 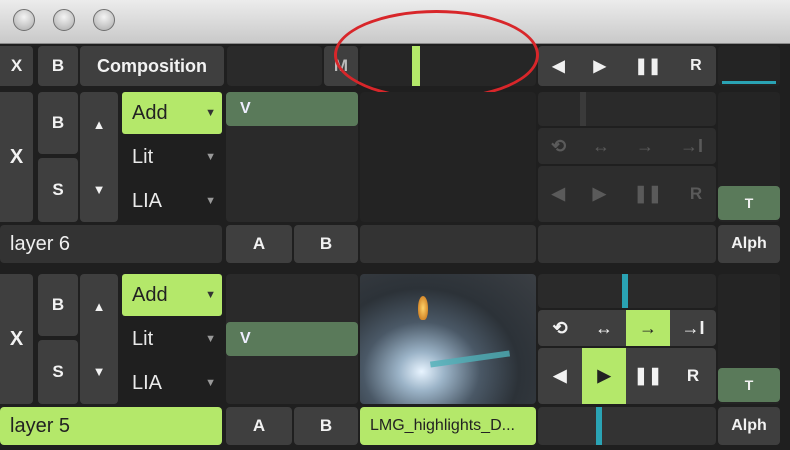 What do you see at coordinates (326, 426) in the screenshot?
I see `layer5-b2-button: B` at bounding box center [326, 426].